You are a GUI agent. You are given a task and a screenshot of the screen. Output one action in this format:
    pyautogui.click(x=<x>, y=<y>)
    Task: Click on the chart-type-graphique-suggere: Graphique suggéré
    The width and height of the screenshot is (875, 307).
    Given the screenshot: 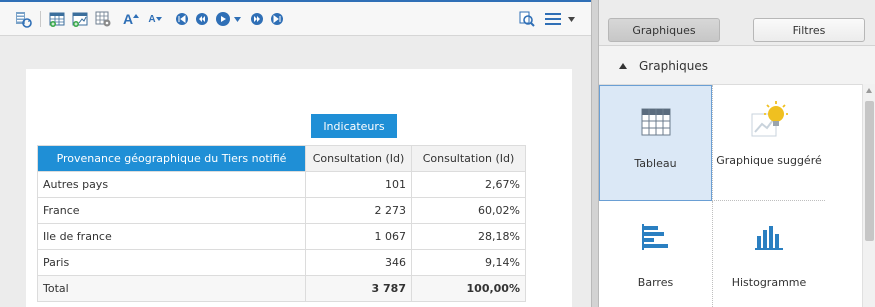 What is the action you would take?
    pyautogui.click(x=768, y=143)
    